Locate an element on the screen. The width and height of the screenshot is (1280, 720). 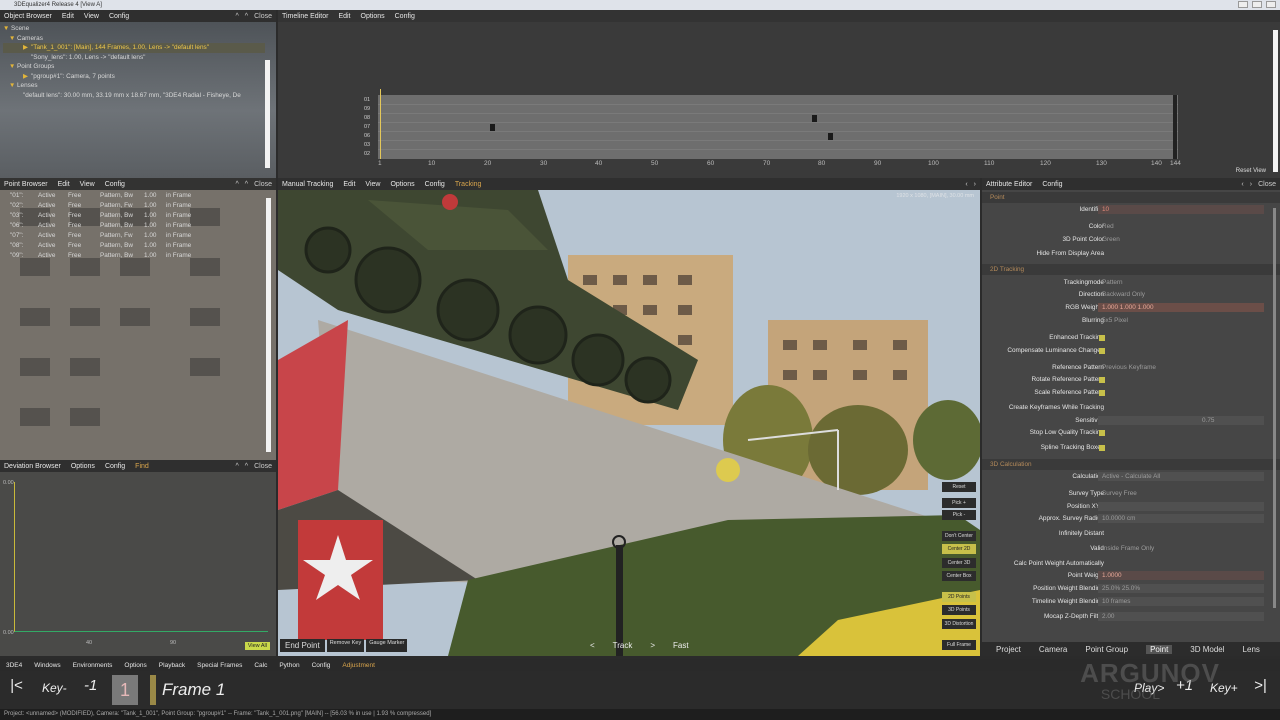
view-all-button: View All is located at coordinates (257, 646).